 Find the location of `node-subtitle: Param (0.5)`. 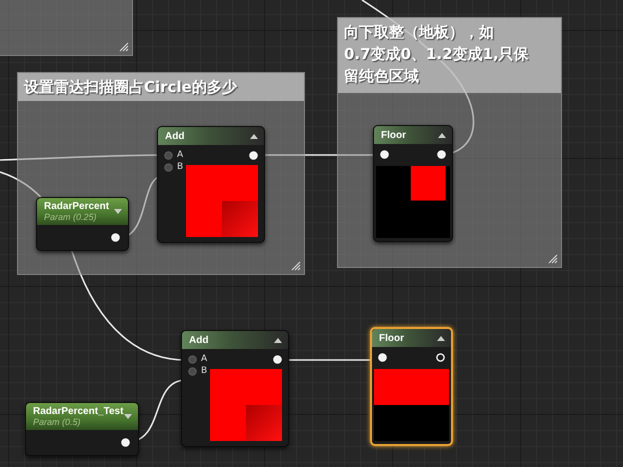

node-subtitle: Param (0.5) is located at coordinates (57, 422).